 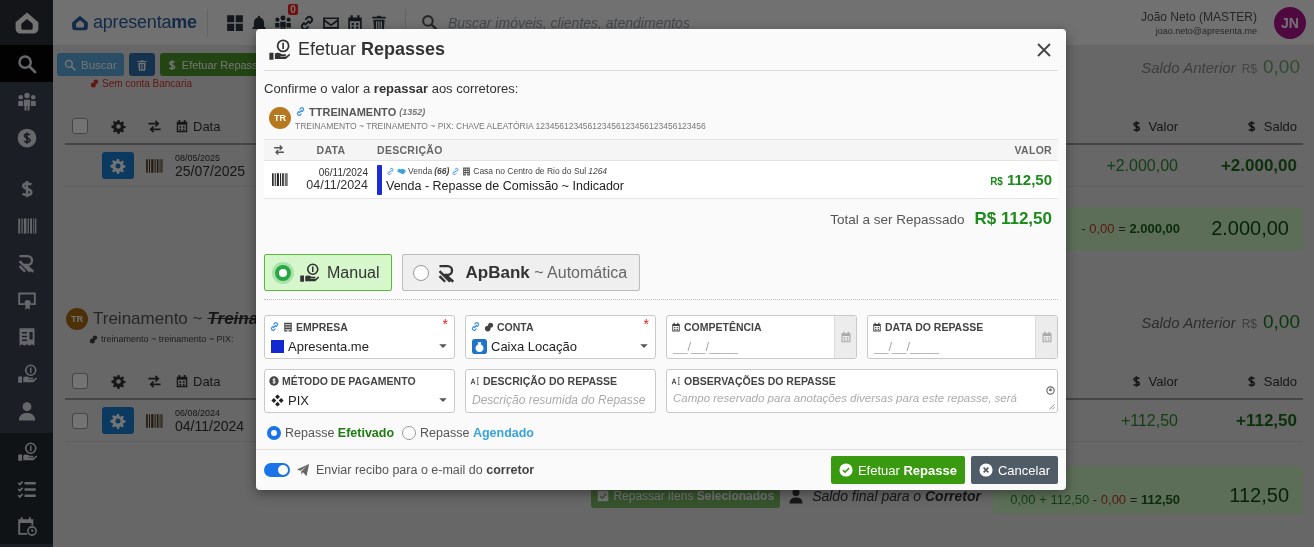 I want to click on check-circle-icon, so click(x=845, y=470).